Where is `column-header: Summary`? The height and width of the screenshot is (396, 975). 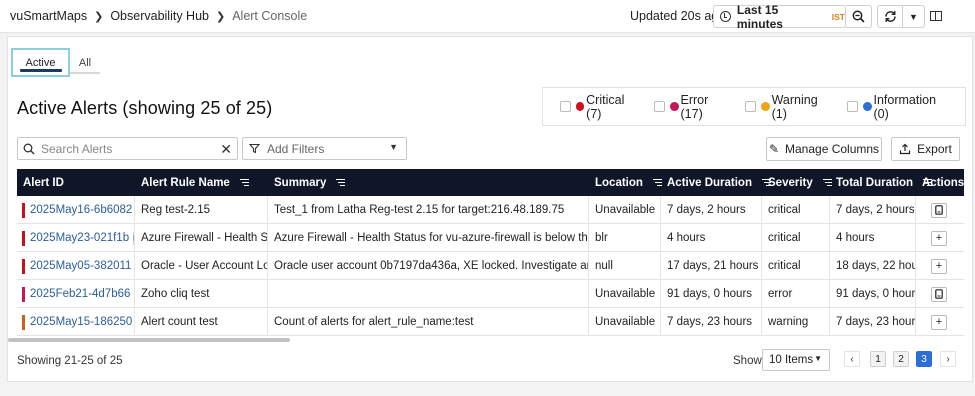
column-header: Summary is located at coordinates (310, 182).